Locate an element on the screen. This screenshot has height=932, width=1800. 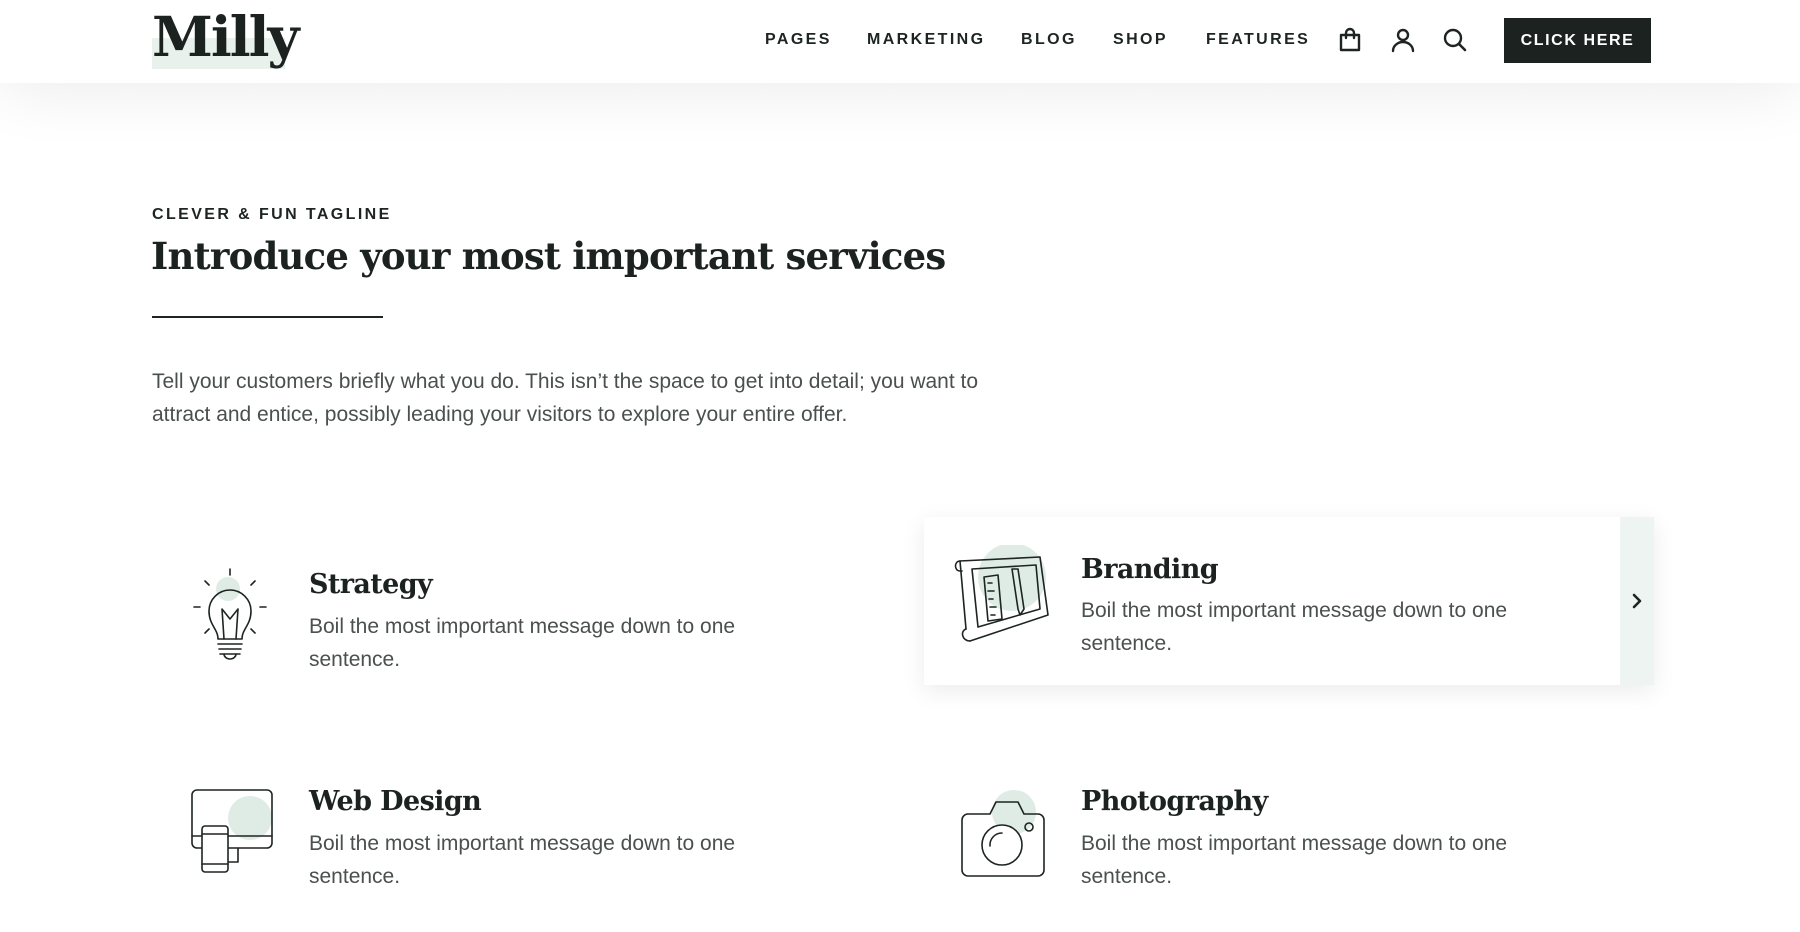
nav-features: FEATURES is located at coordinates (1258, 40).